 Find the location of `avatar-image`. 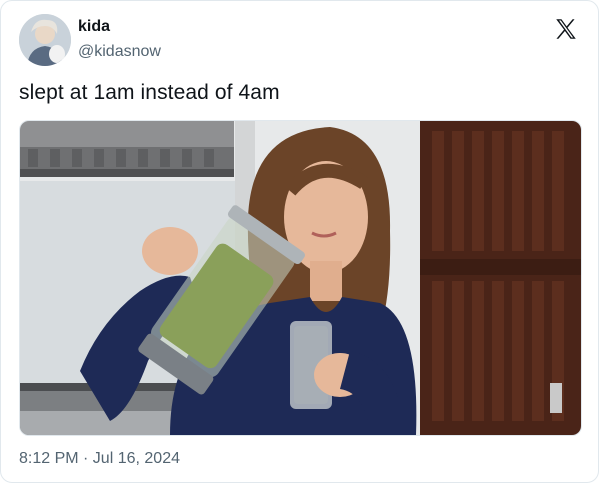

avatar-image is located at coordinates (45, 40).